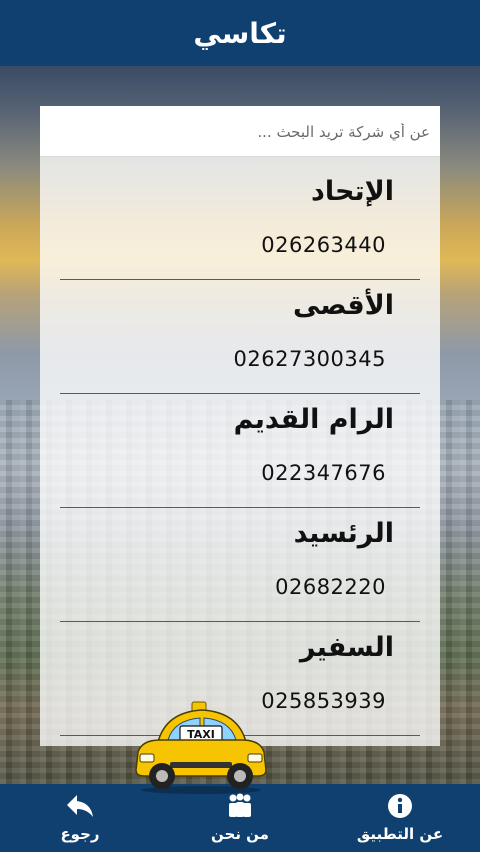 The height and width of the screenshot is (852, 480). What do you see at coordinates (240, 834) in the screenshot?
I see `about-us-label: من نحن` at bounding box center [240, 834].